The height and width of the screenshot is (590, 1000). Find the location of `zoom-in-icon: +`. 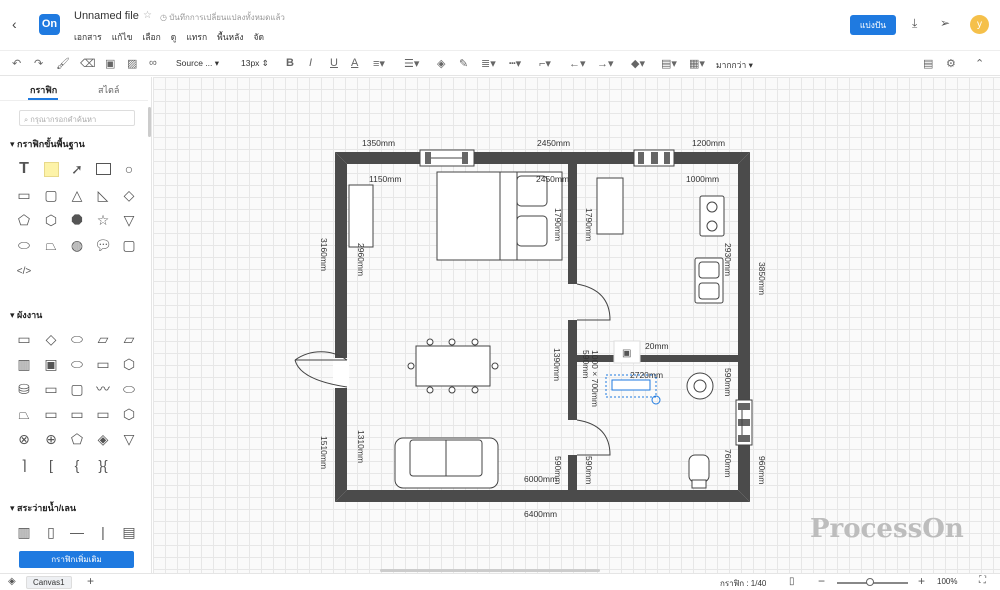

zoom-in-icon: + is located at coordinates (921, 581).